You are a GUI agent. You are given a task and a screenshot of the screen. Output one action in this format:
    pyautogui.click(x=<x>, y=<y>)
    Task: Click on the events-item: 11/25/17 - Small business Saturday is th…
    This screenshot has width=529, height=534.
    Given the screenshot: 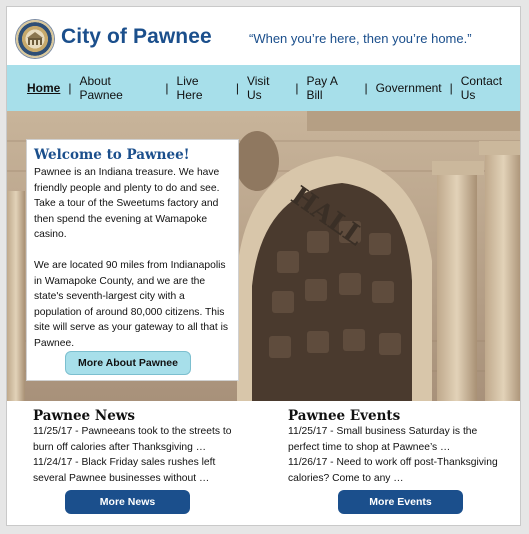 What is the action you would take?
    pyautogui.click(x=395, y=439)
    